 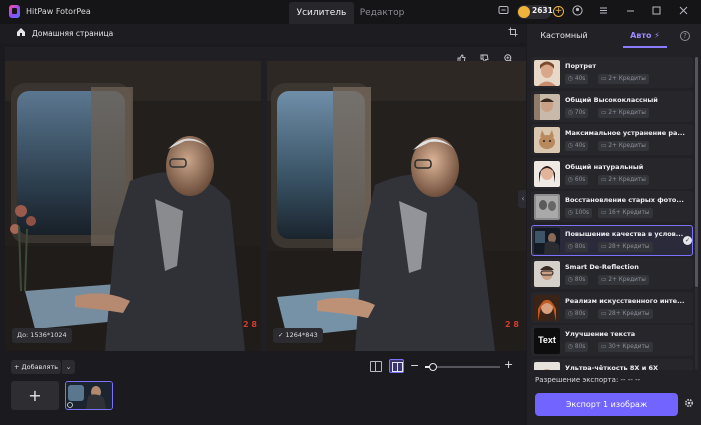 I want to click on home-icon, so click(x=21, y=33).